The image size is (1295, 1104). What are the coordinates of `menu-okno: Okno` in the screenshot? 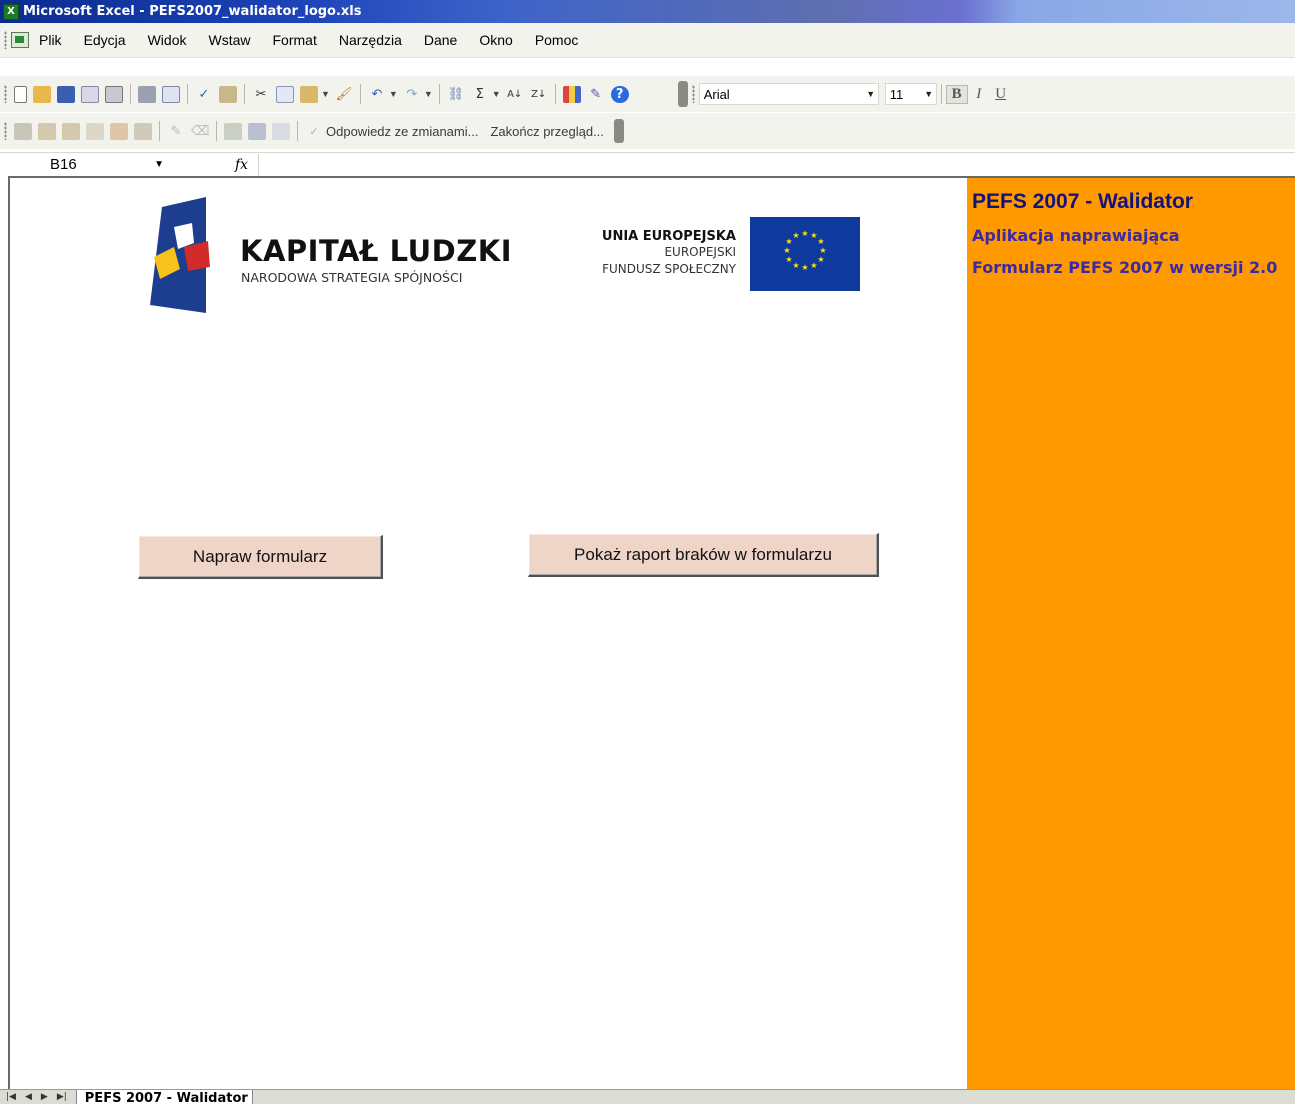 It's located at (495, 40).